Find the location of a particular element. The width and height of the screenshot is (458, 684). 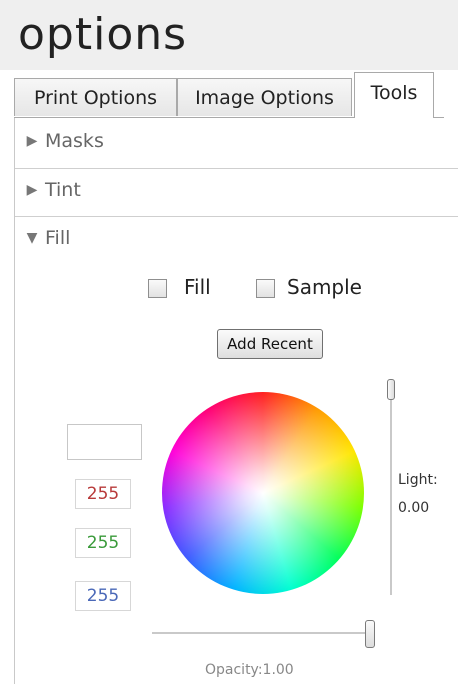

light-label: Light: is located at coordinates (418, 480).